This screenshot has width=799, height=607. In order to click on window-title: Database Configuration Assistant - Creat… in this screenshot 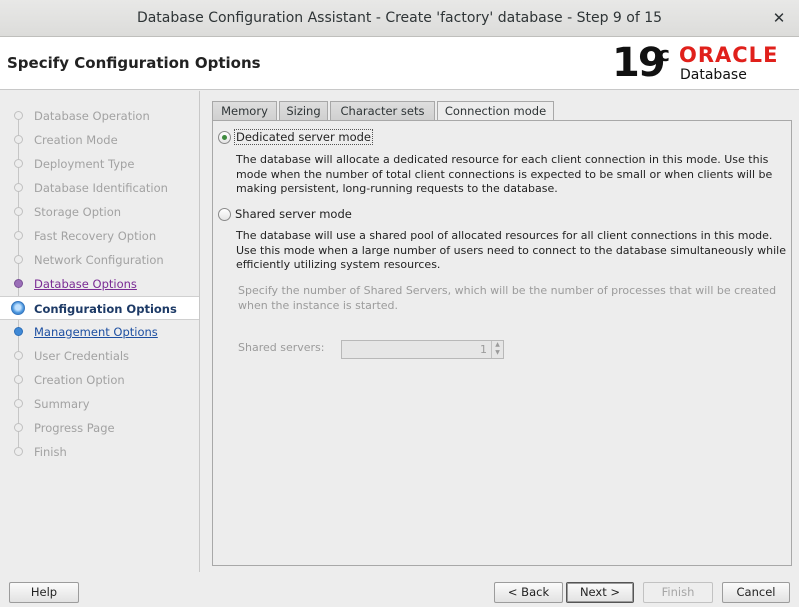, I will do `click(399, 18)`.